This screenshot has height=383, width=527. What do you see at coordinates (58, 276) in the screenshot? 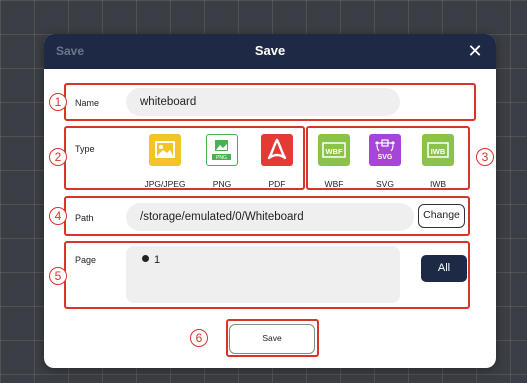
I see `annotation-badge-5: 5` at bounding box center [58, 276].